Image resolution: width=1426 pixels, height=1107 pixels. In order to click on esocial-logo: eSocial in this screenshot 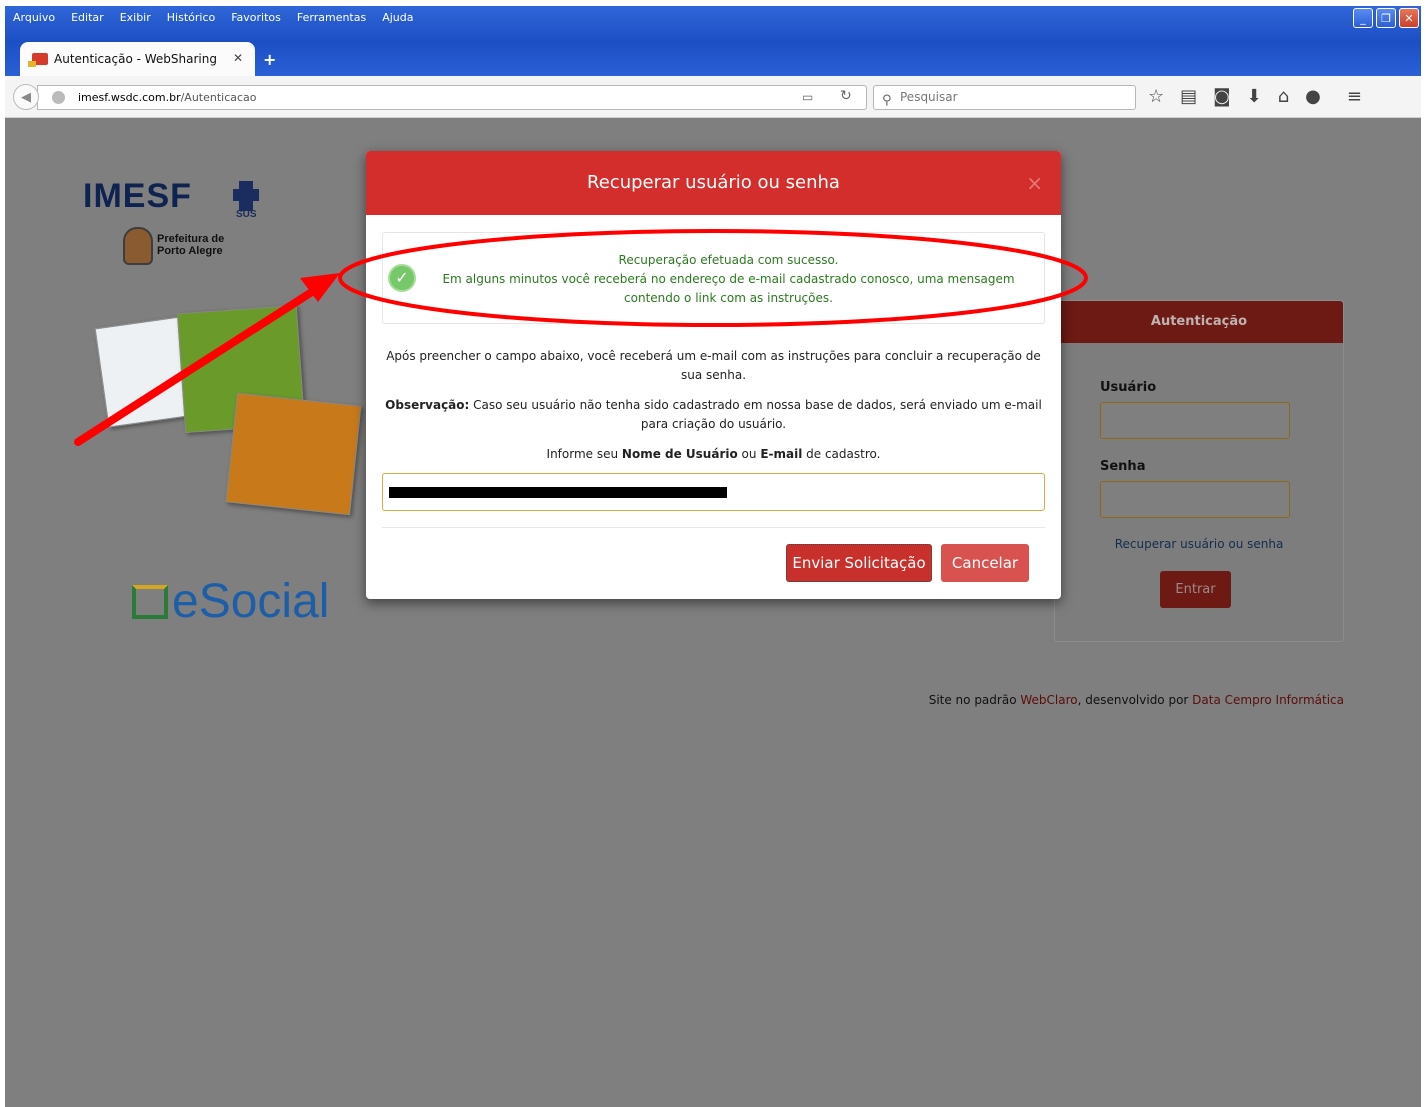, I will do `click(230, 601)`.